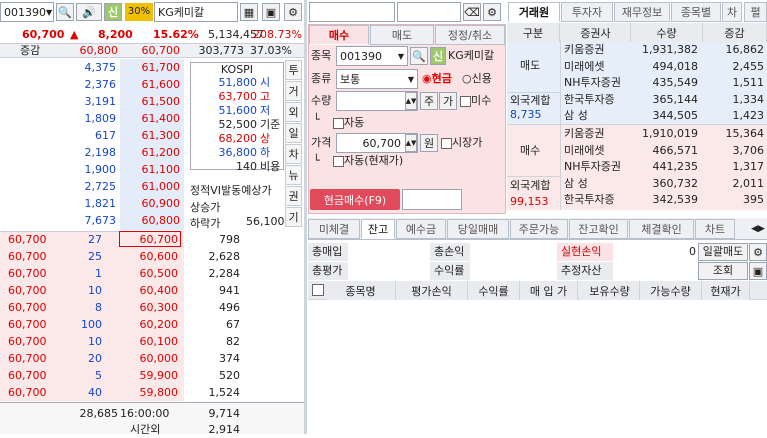  Describe the element at coordinates (159, 324) in the screenshot. I see `bid-price: 60,200` at that location.